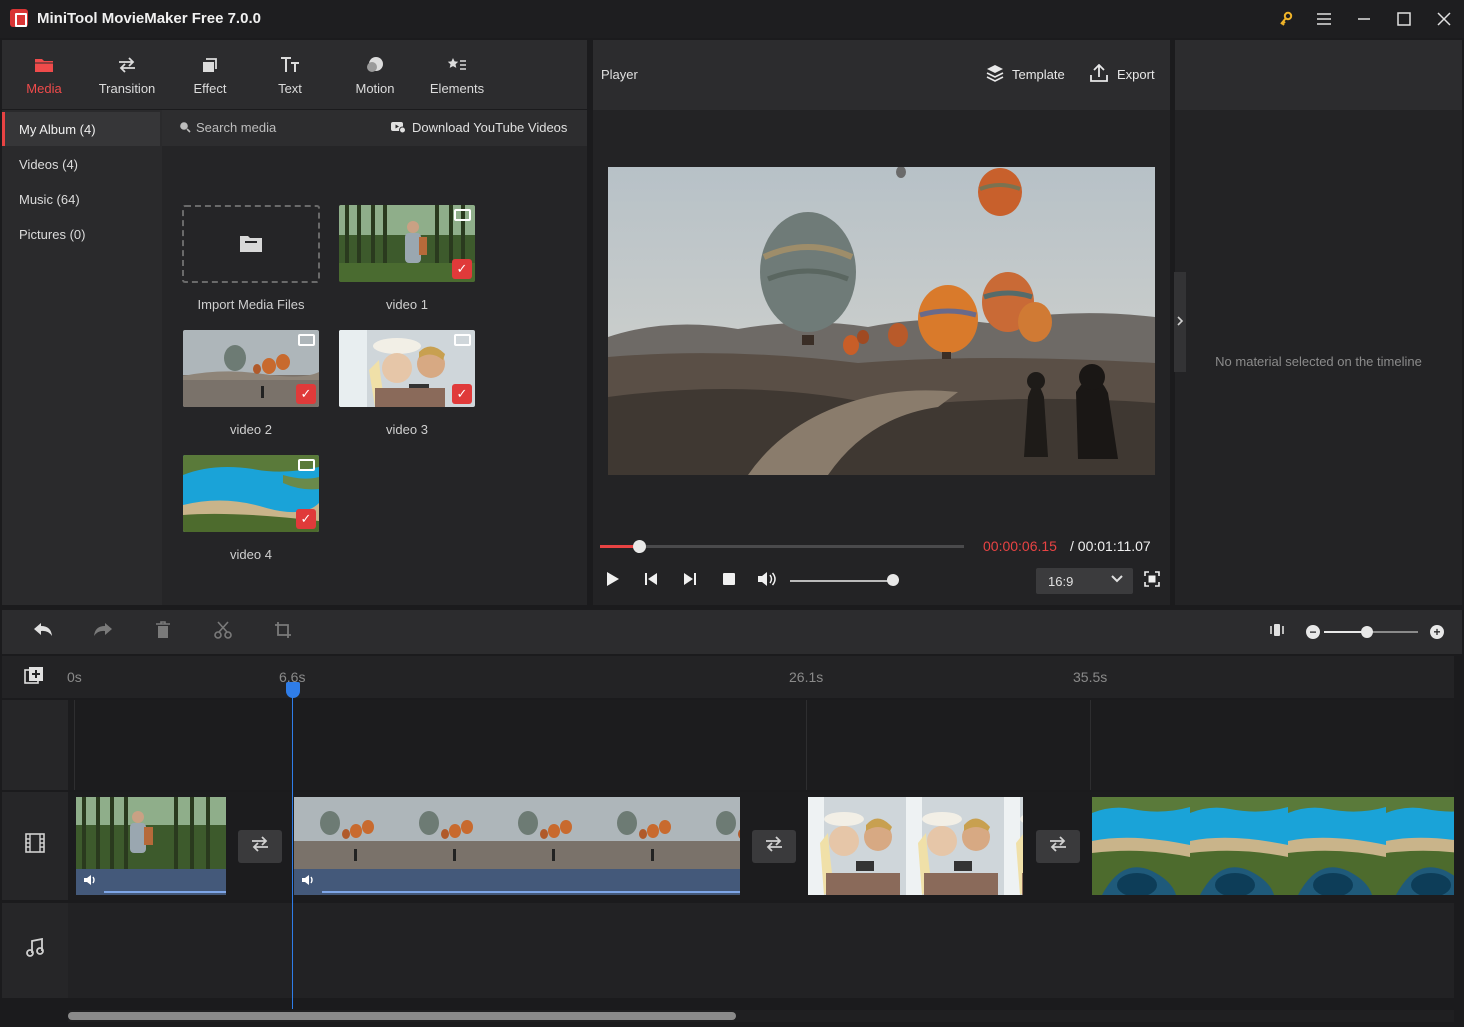 The image size is (1464, 1027). Describe the element at coordinates (619, 74) in the screenshot. I see `player-title: Player` at that location.